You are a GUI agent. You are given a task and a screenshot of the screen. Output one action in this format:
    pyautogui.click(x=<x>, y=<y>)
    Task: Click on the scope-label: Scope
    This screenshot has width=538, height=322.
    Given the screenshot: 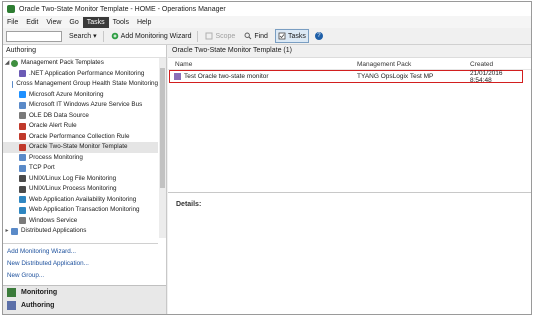 What is the action you would take?
    pyautogui.click(x=225, y=36)
    